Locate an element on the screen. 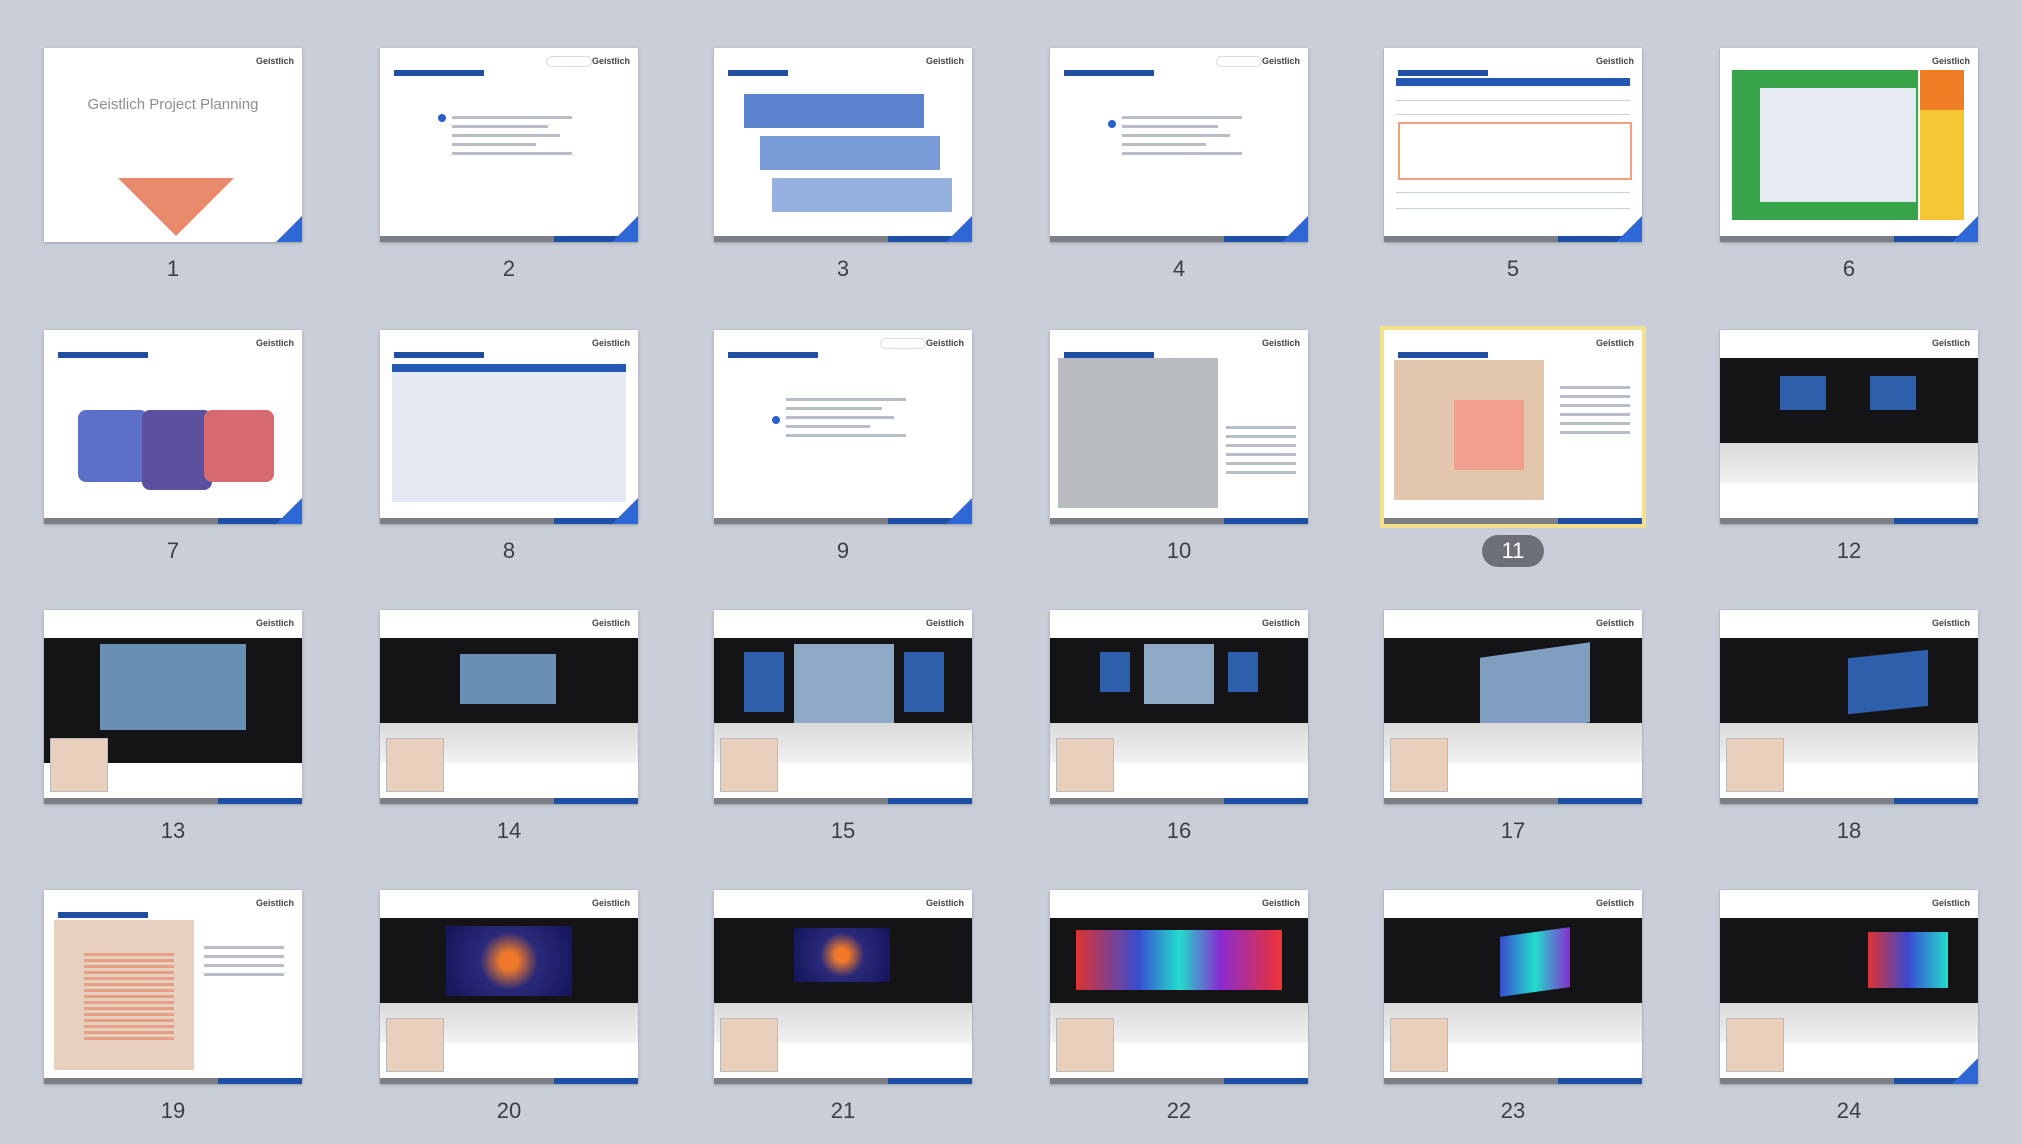 Image resolution: width=2022 pixels, height=1144 pixels. slide-thumbnail-14: Geistlich 14 is located at coordinates (509, 726).